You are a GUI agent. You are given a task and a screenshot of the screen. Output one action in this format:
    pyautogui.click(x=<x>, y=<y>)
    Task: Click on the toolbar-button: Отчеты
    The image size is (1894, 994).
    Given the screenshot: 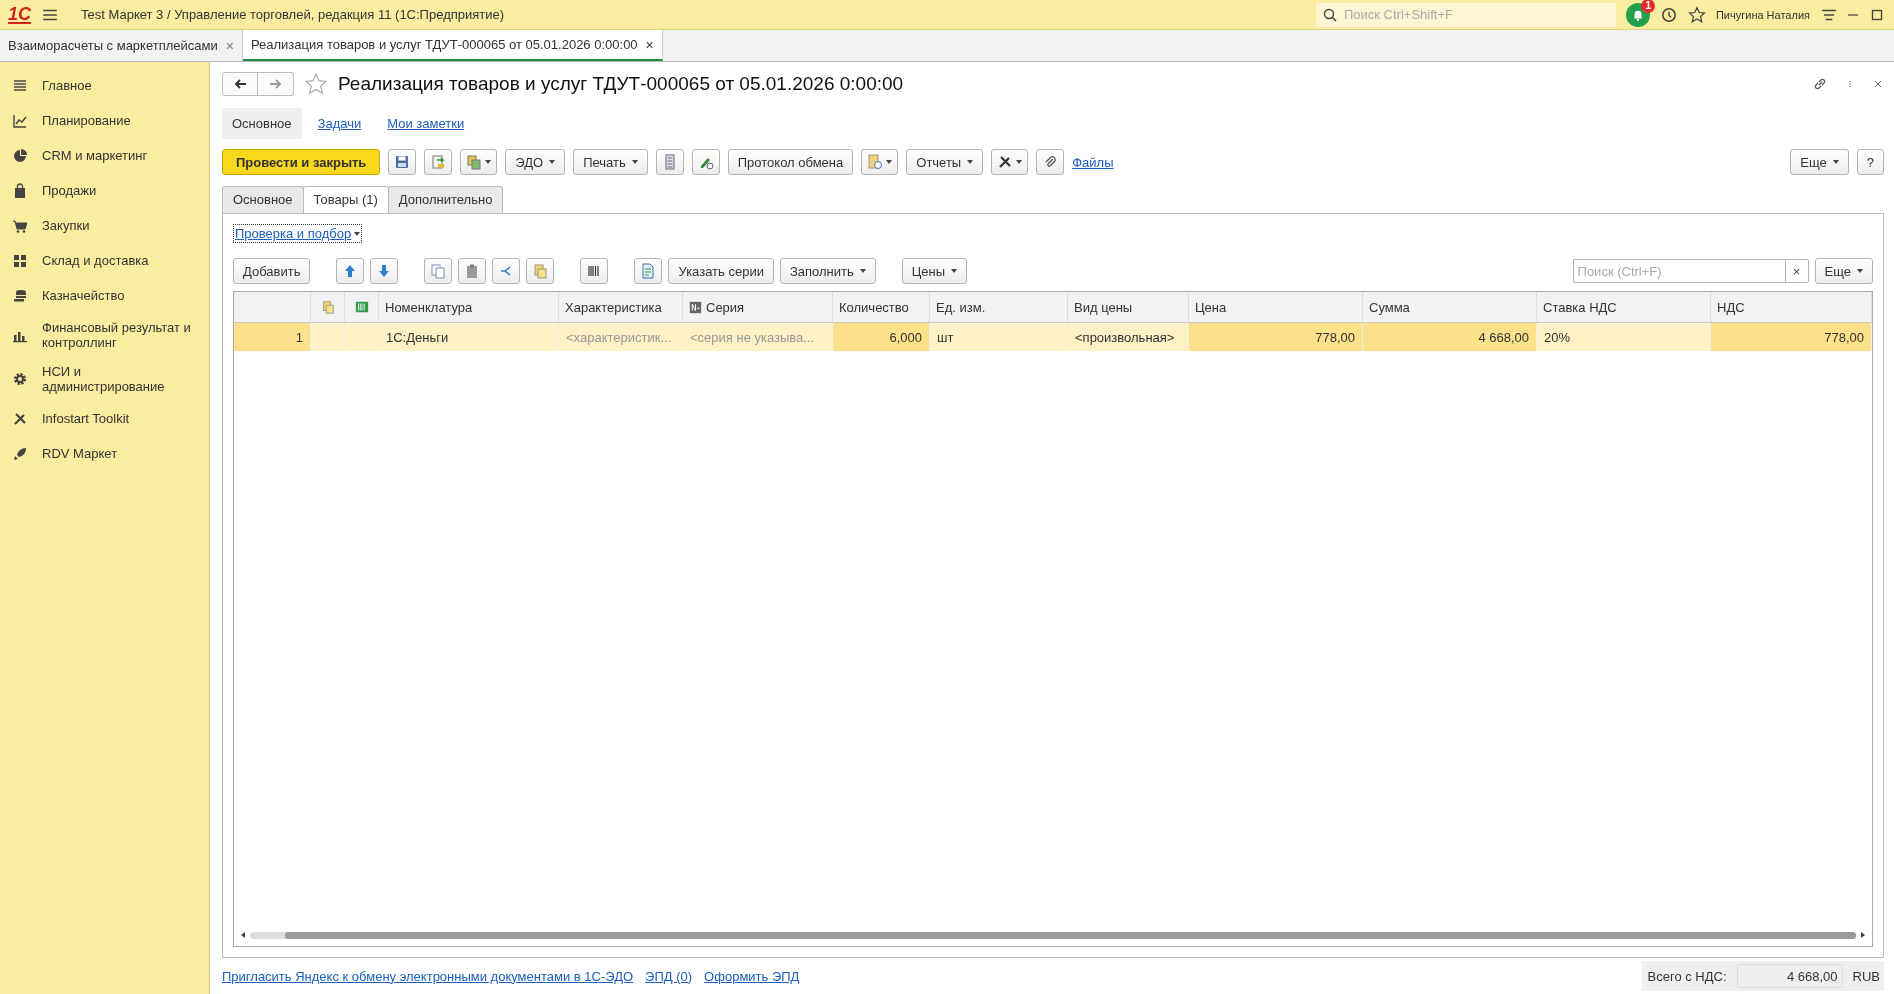 What is the action you would take?
    pyautogui.click(x=945, y=162)
    